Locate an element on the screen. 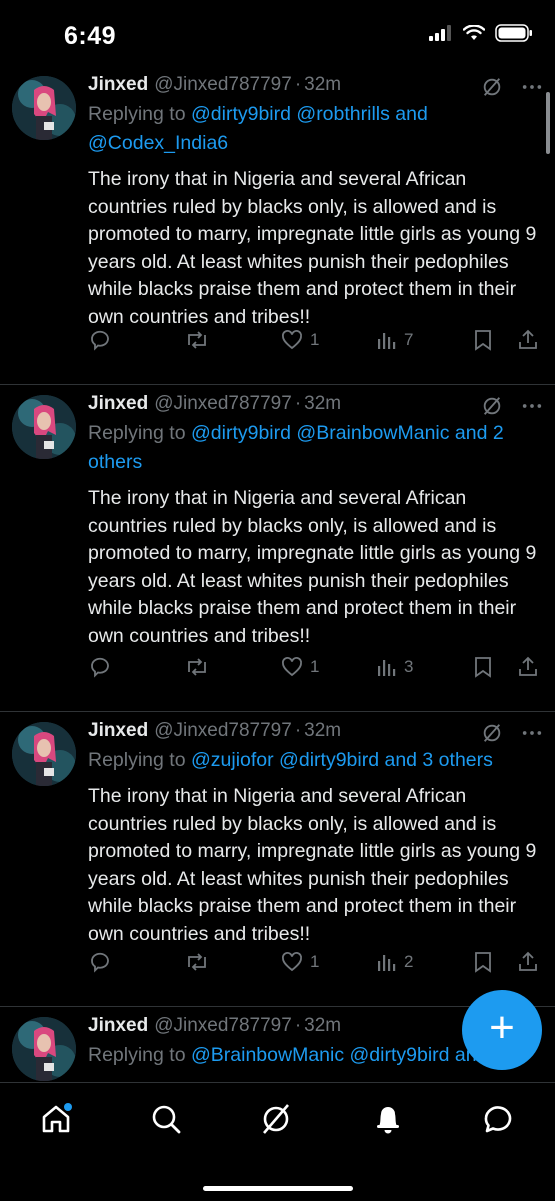 The image size is (555, 1201). compose-button: + is located at coordinates (502, 1030).